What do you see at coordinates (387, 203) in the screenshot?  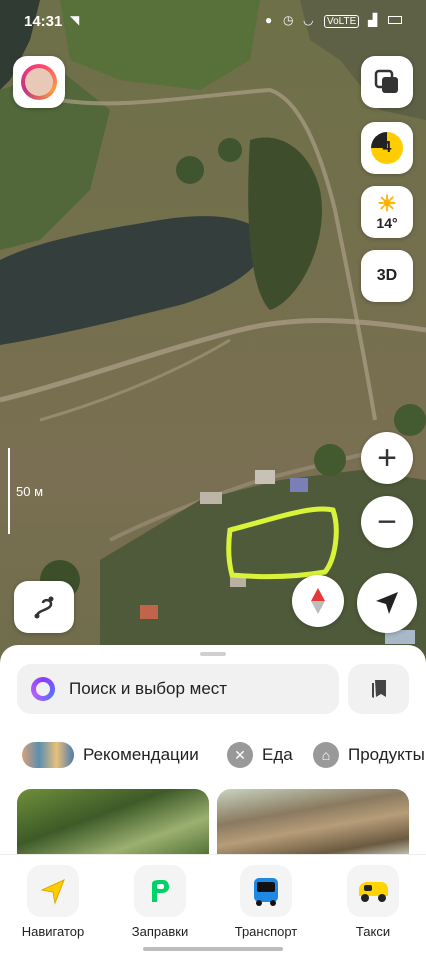 I see `sun-icon: ☀` at bounding box center [387, 203].